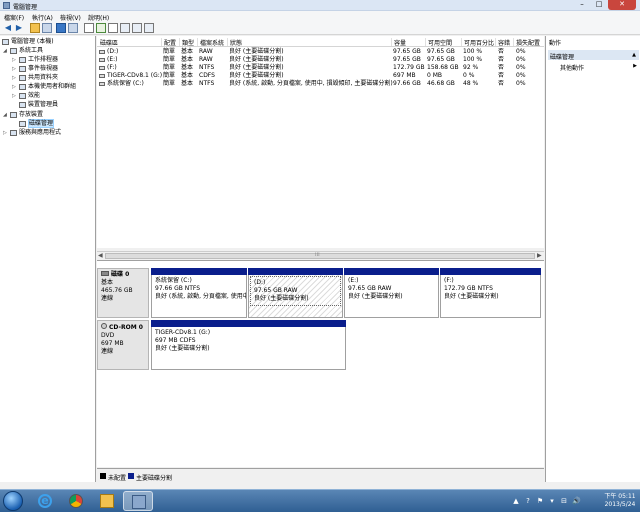  I want to click on minimize-button: –, so click(582, 5).